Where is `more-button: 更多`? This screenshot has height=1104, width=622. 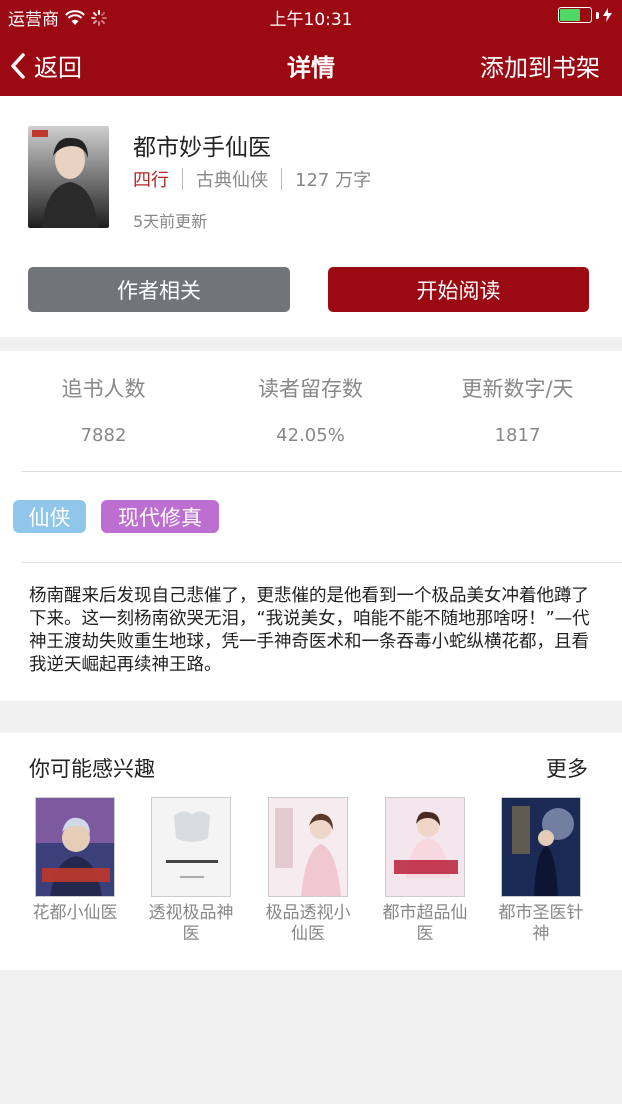
more-button: 更多 is located at coordinates (567, 768).